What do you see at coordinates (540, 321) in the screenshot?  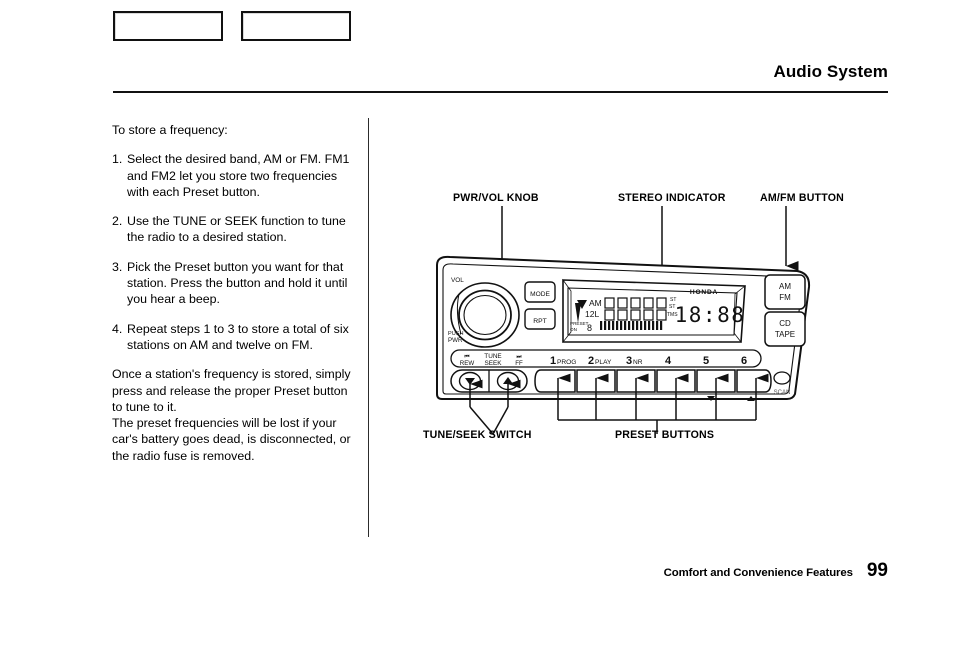 I see `rpt-button-label: RPT` at bounding box center [540, 321].